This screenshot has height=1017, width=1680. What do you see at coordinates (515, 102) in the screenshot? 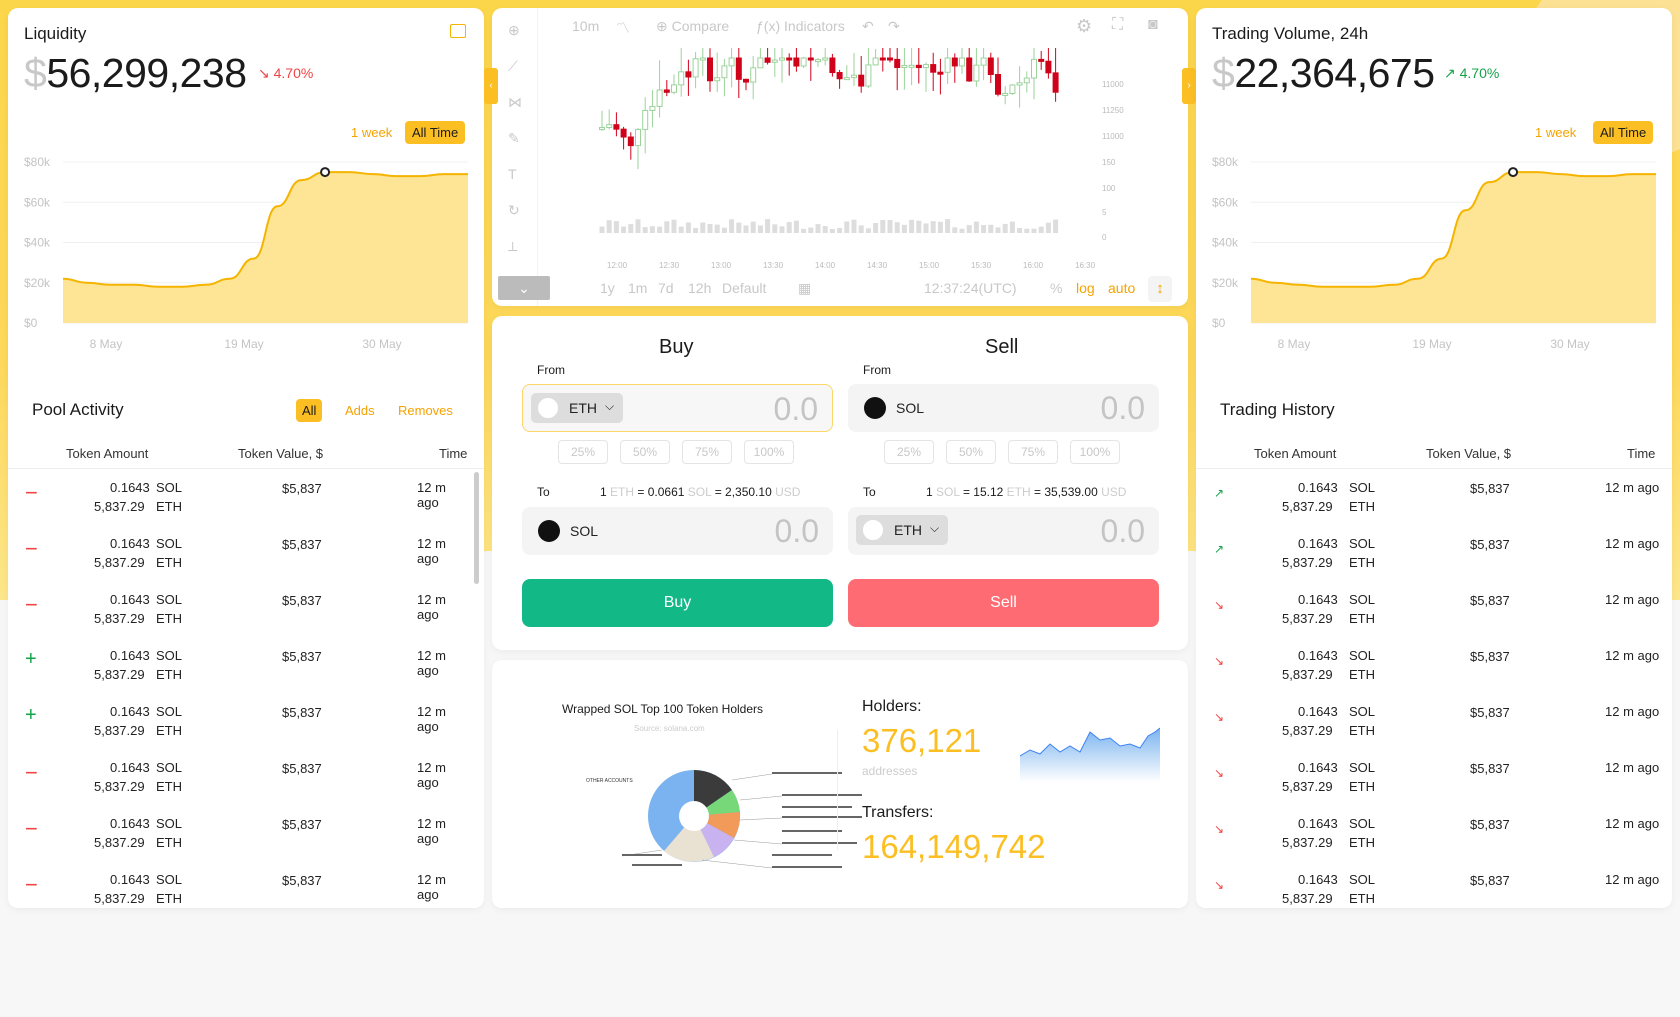
I see `network-icon: ⋈` at bounding box center [515, 102].